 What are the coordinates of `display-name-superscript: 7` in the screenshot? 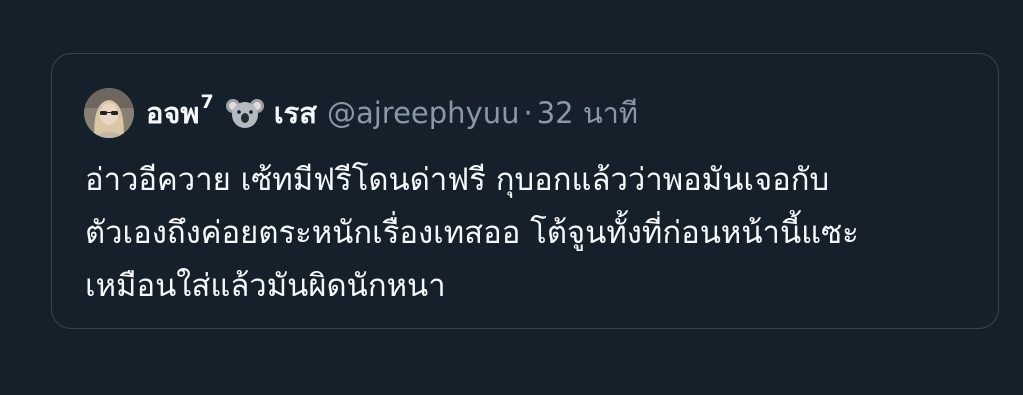 It's located at (207, 102).